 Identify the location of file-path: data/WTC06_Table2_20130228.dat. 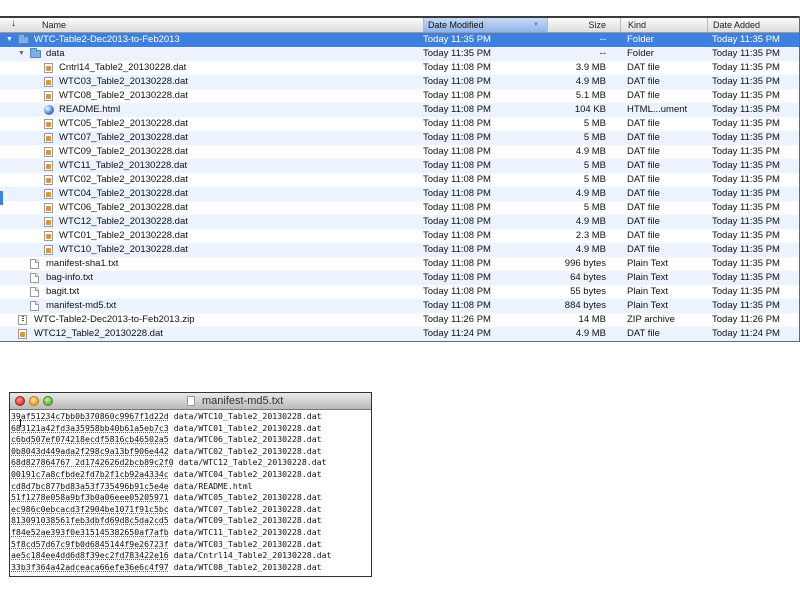
(247, 439).